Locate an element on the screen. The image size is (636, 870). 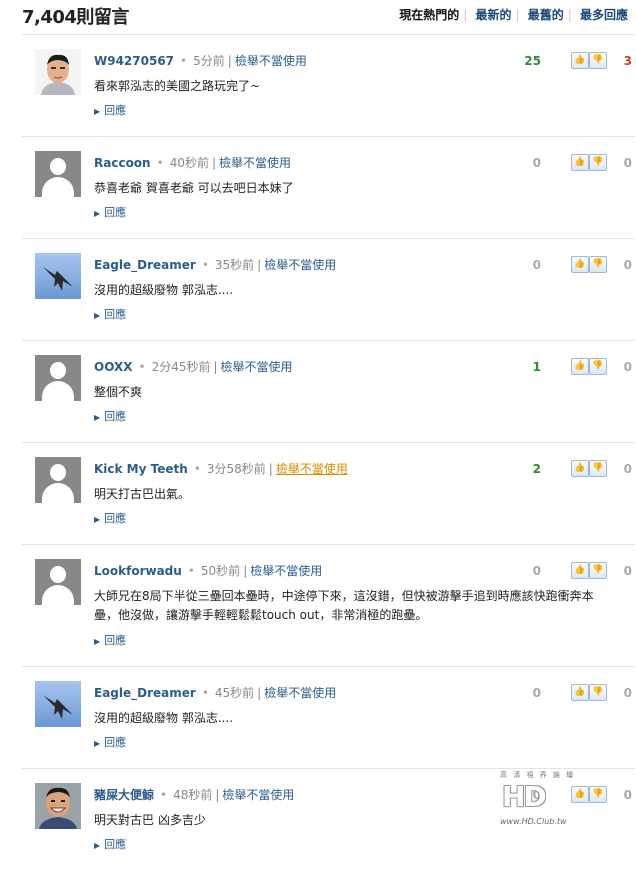
username-link: Lookforwadu is located at coordinates (138, 571).